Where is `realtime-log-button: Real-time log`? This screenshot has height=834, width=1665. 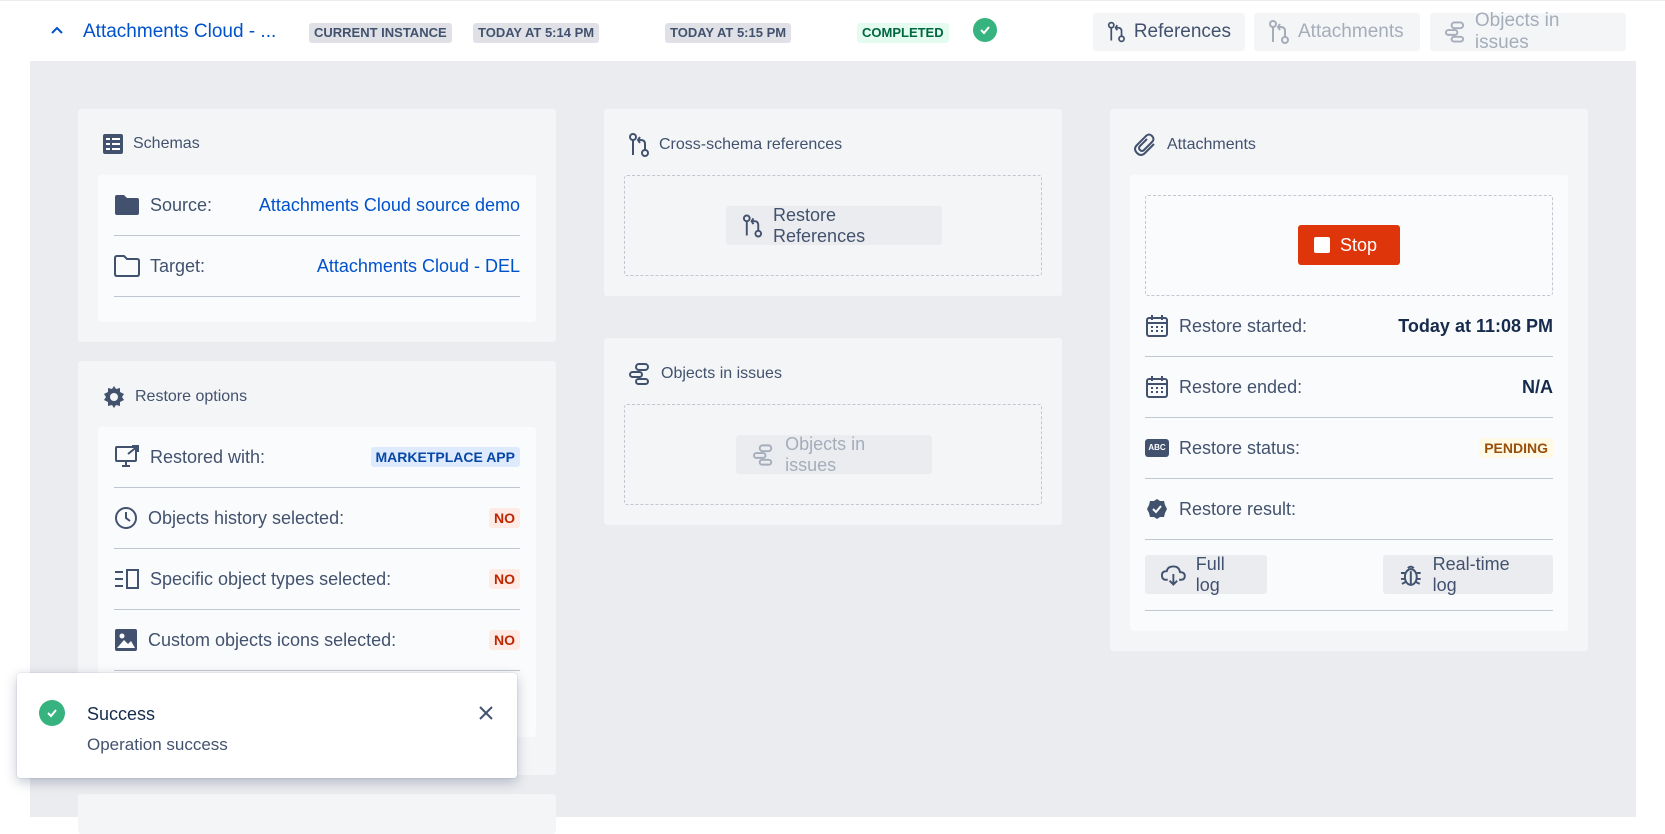
realtime-log-button: Real-time log is located at coordinates (1468, 574).